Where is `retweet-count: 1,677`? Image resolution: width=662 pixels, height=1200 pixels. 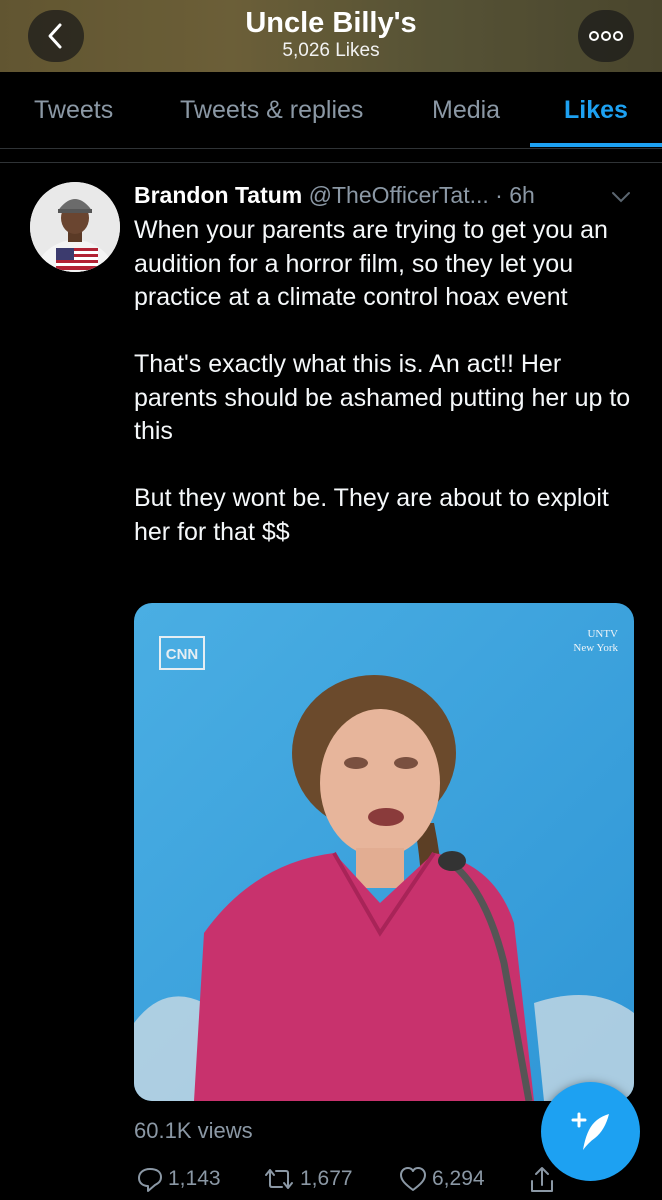 retweet-count: 1,677 is located at coordinates (326, 1178).